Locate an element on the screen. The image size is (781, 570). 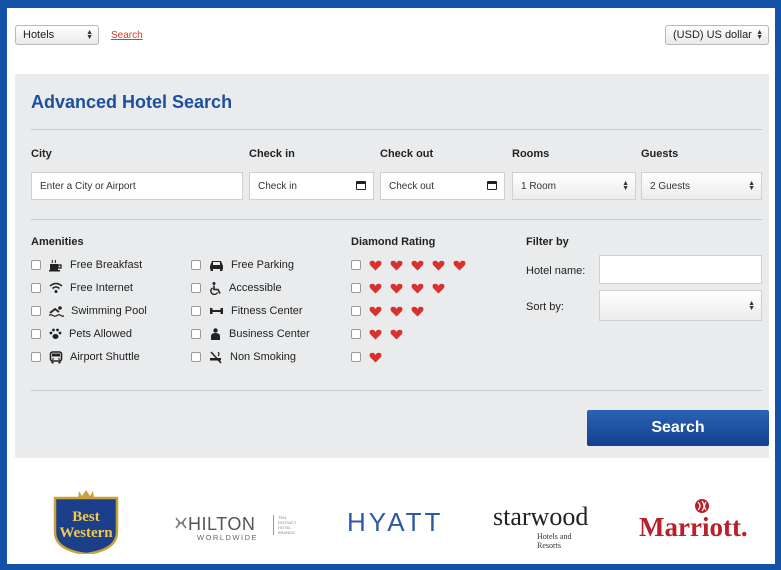
dumbbell-icon is located at coordinates (216, 311).